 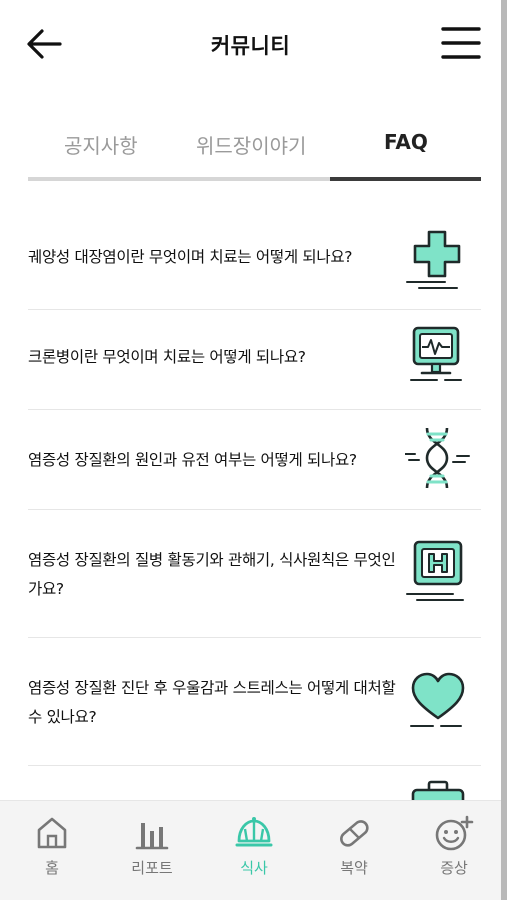 I want to click on faq-item: 크론병이란 무엇이며 치료는 어떻게 되나요?, so click(x=254, y=360).